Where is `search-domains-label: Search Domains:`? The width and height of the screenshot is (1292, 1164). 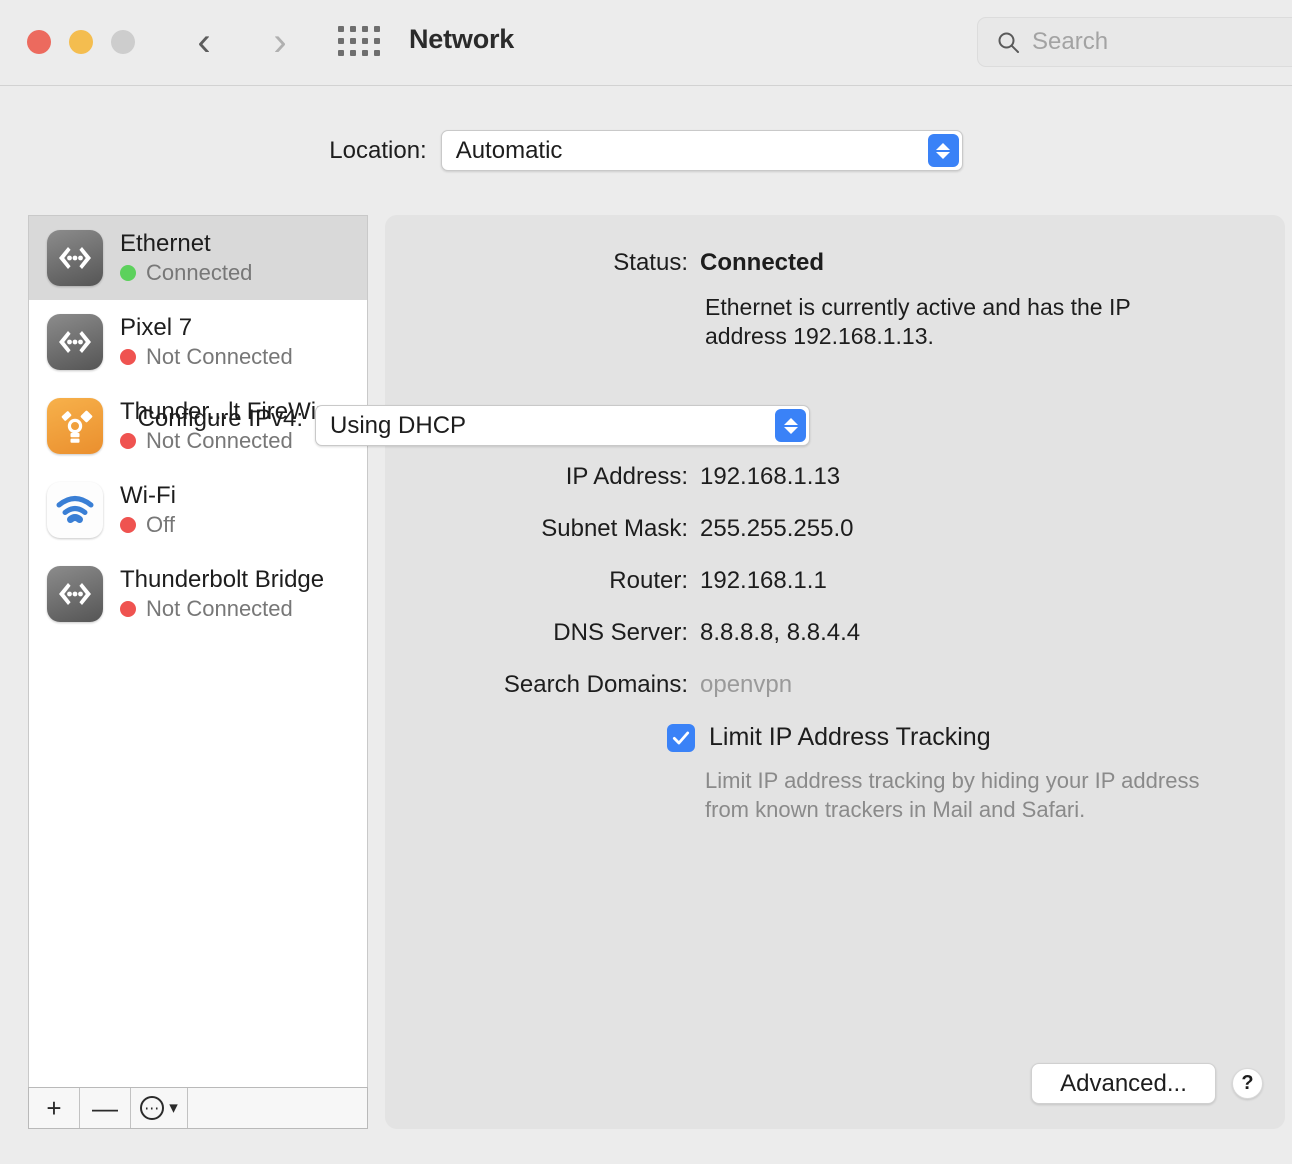 search-domains-label: Search Domains: is located at coordinates (595, 684).